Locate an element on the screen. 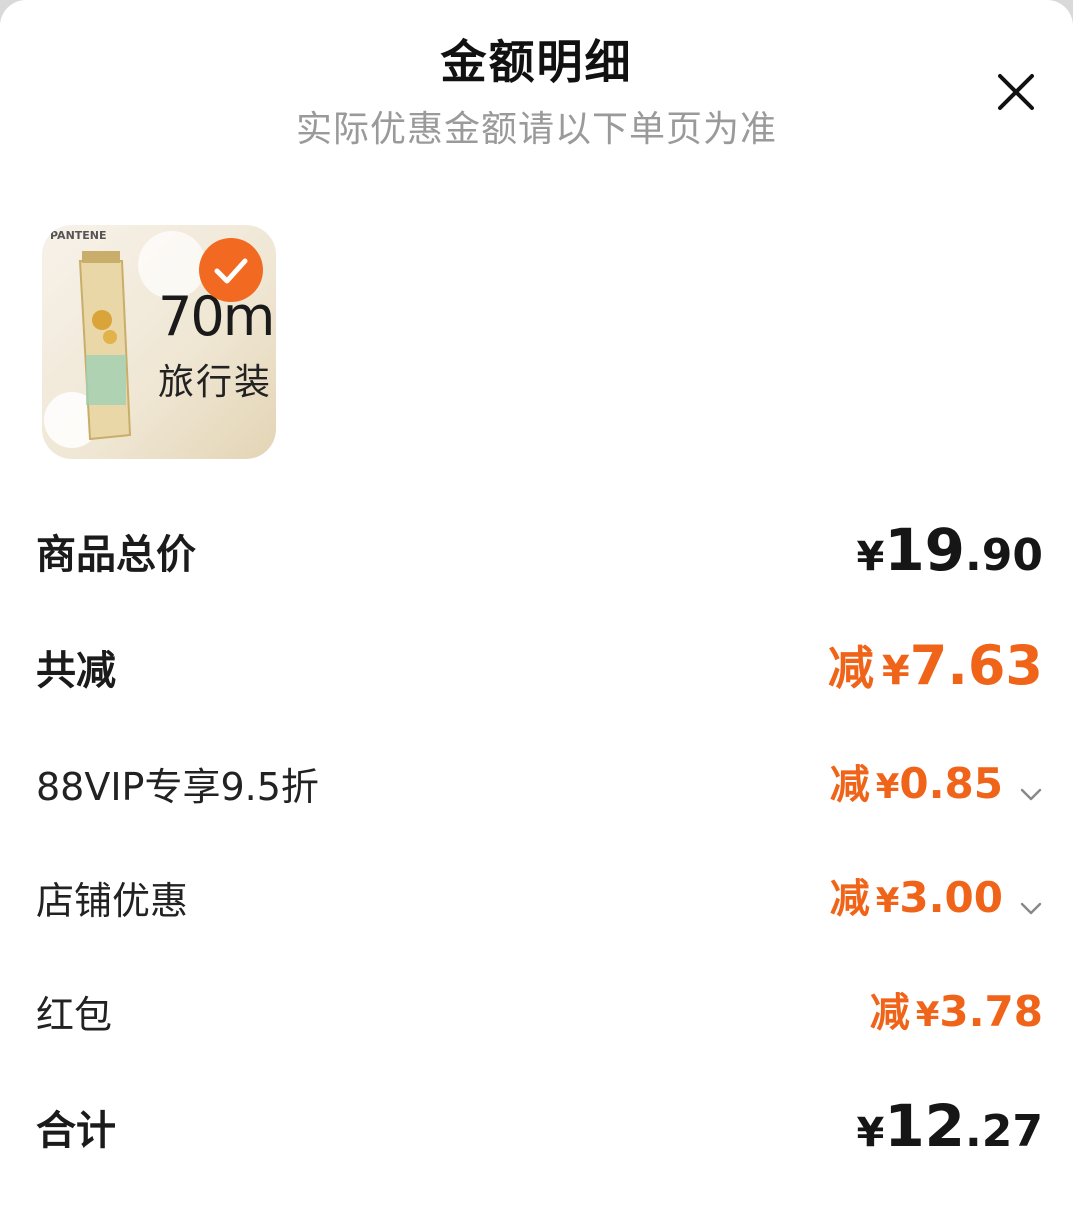 This screenshot has width=1073, height=1223. sum-total-label: 合计 is located at coordinates (76, 1131).